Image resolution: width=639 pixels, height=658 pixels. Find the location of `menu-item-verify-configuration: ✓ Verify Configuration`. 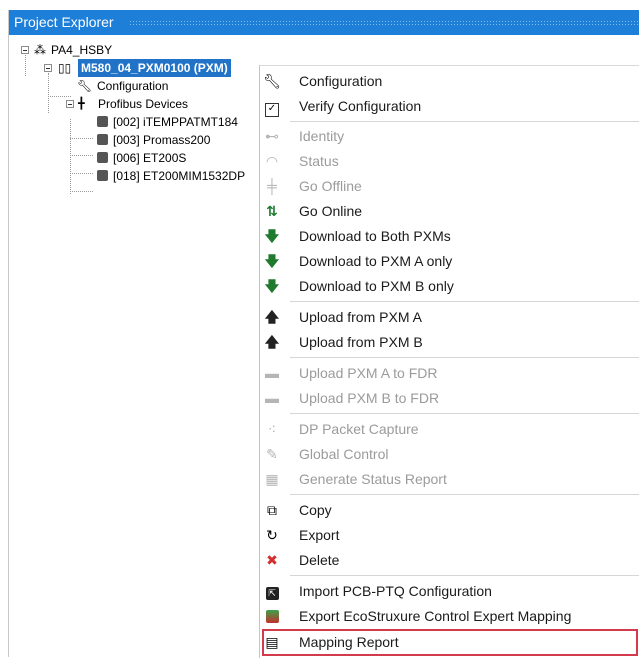

menu-item-verify-configuration: ✓ Verify Configuration is located at coordinates (449, 106).